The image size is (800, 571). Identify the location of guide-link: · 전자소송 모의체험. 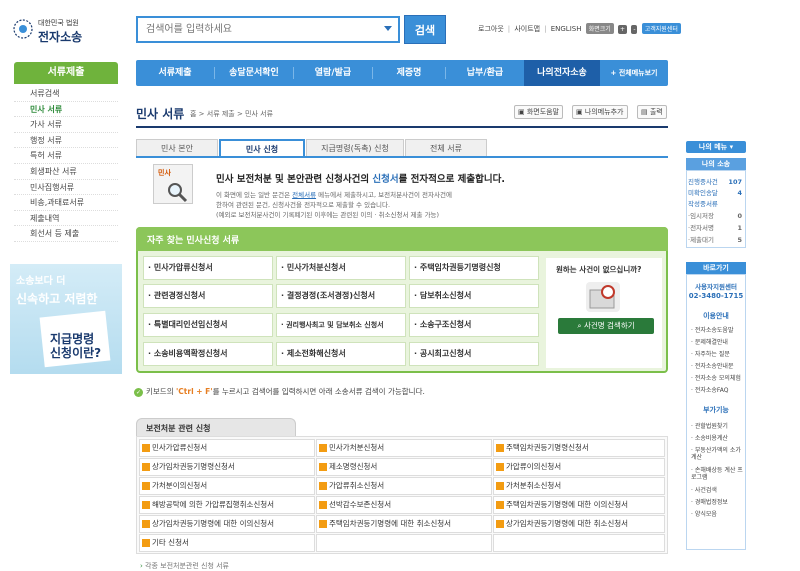
(716, 378).